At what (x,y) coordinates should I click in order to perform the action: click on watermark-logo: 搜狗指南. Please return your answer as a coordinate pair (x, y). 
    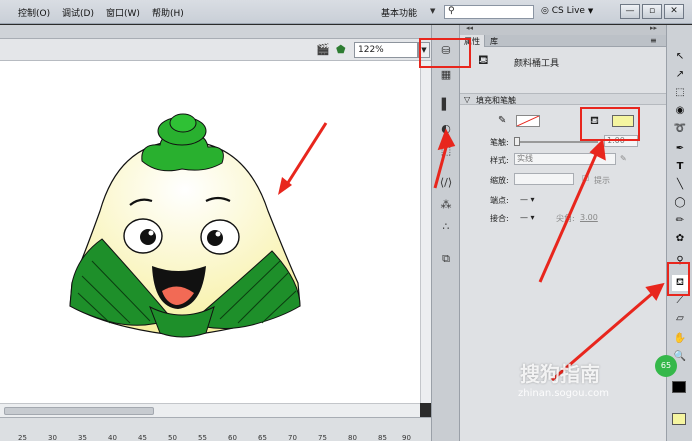
    Looking at the image, I should click on (560, 374).